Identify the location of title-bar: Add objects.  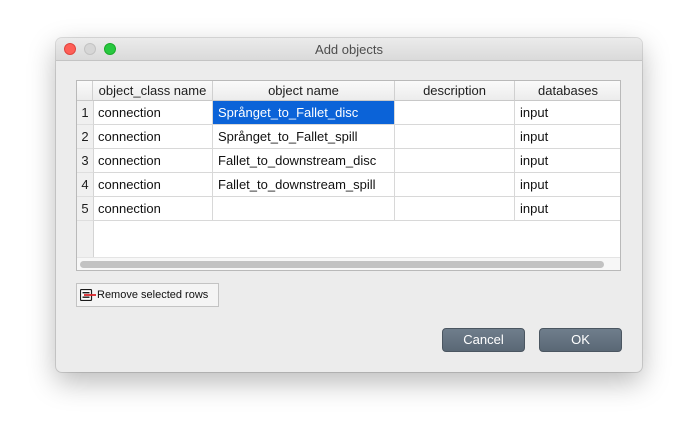
(349, 49).